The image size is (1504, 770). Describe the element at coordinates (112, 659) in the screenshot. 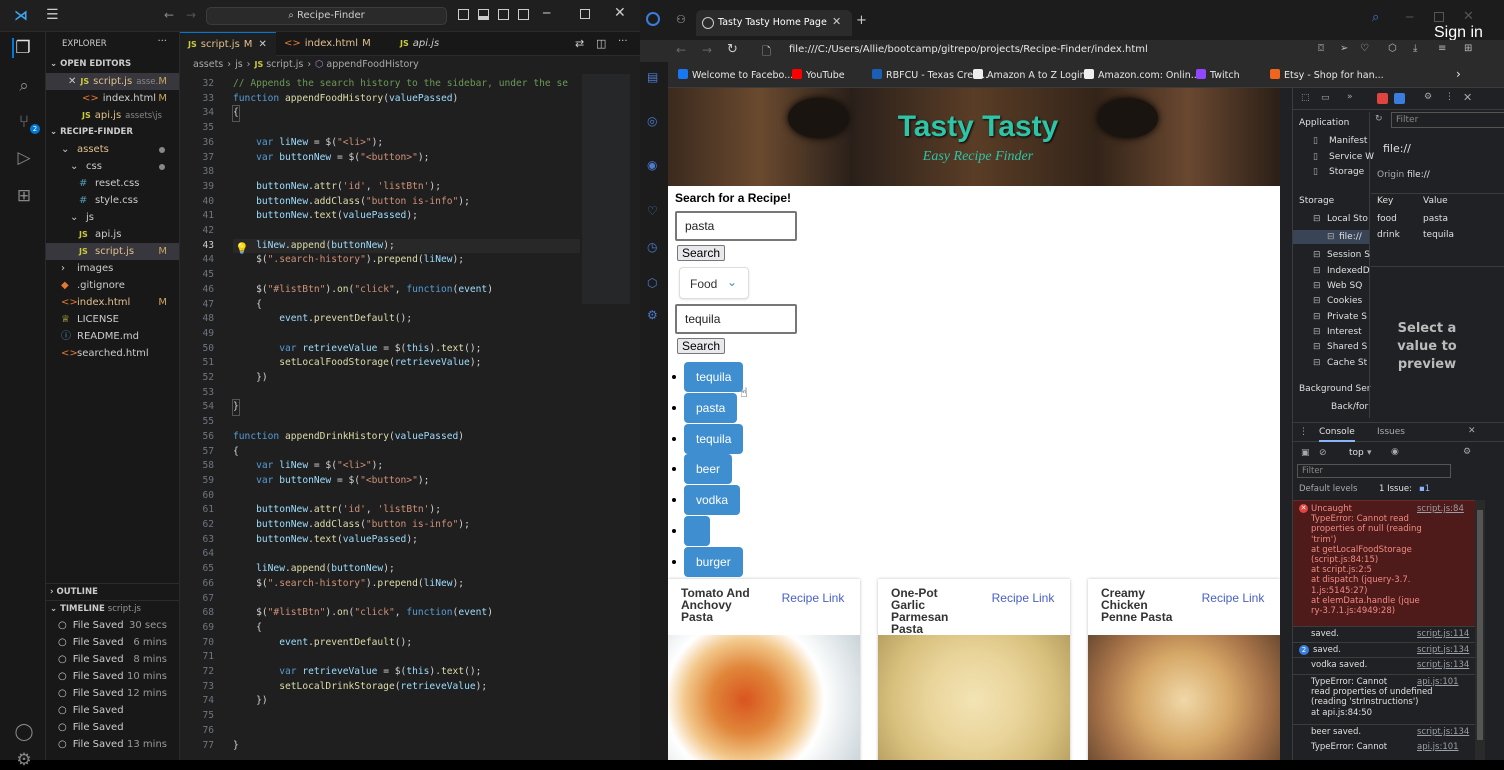

I see `timeline-item: ○ File Saved 8 mins` at that location.